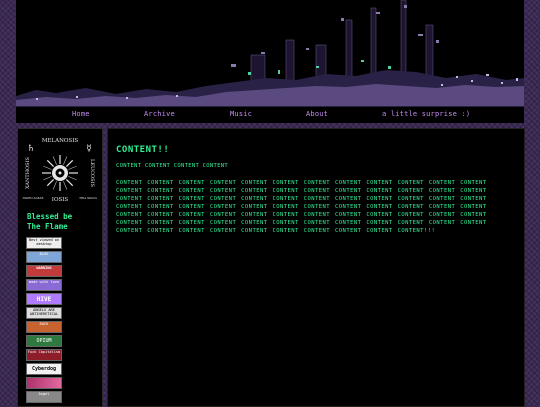 This screenshot has height=407, width=540. Describe the element at coordinates (44, 397) in the screenshot. I see `badge-angel: Angel` at that location.